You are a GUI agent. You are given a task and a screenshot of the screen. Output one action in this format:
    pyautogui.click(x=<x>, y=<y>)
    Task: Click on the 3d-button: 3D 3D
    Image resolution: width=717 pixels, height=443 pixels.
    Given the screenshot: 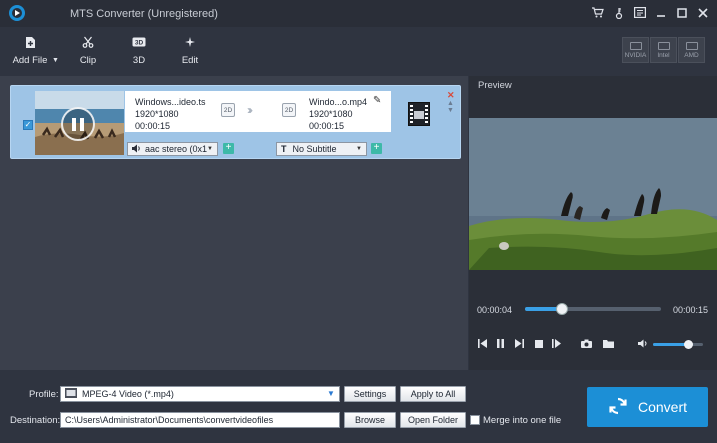 What is the action you would take?
    pyautogui.click(x=139, y=50)
    